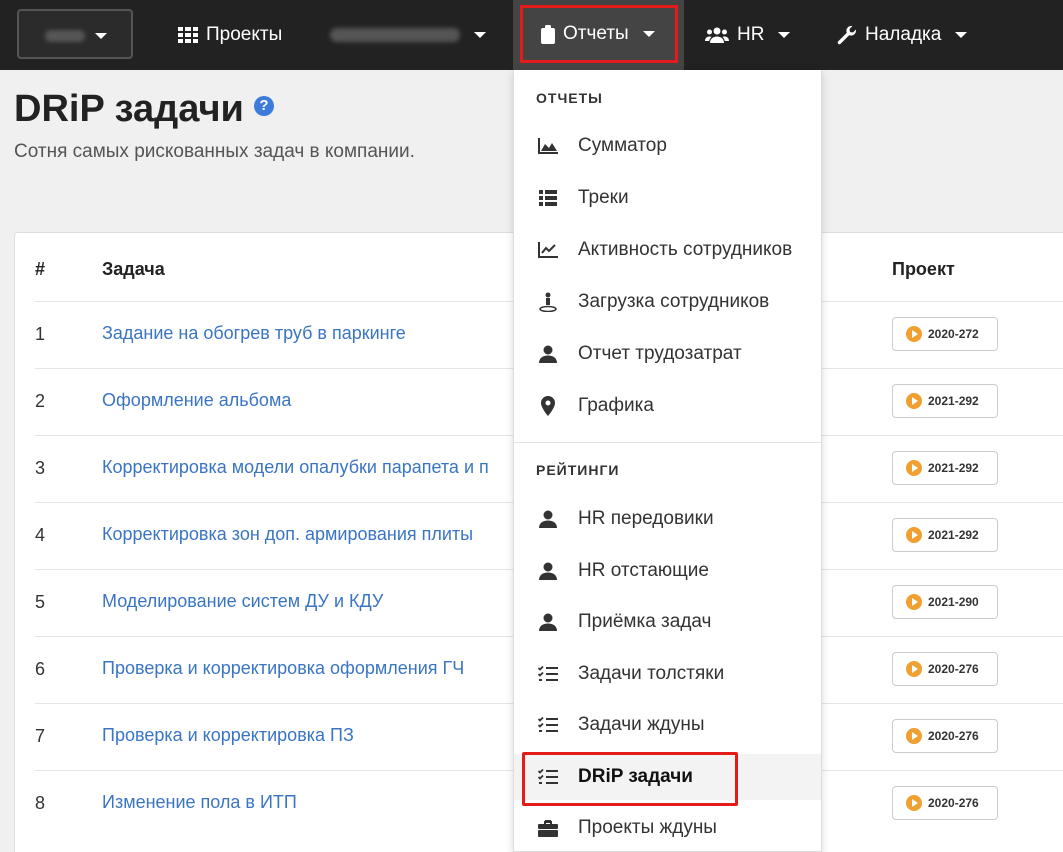  What do you see at coordinates (287, 534) in the screenshot?
I see `task-link: Корректировка зон доп. армирования плиты` at bounding box center [287, 534].